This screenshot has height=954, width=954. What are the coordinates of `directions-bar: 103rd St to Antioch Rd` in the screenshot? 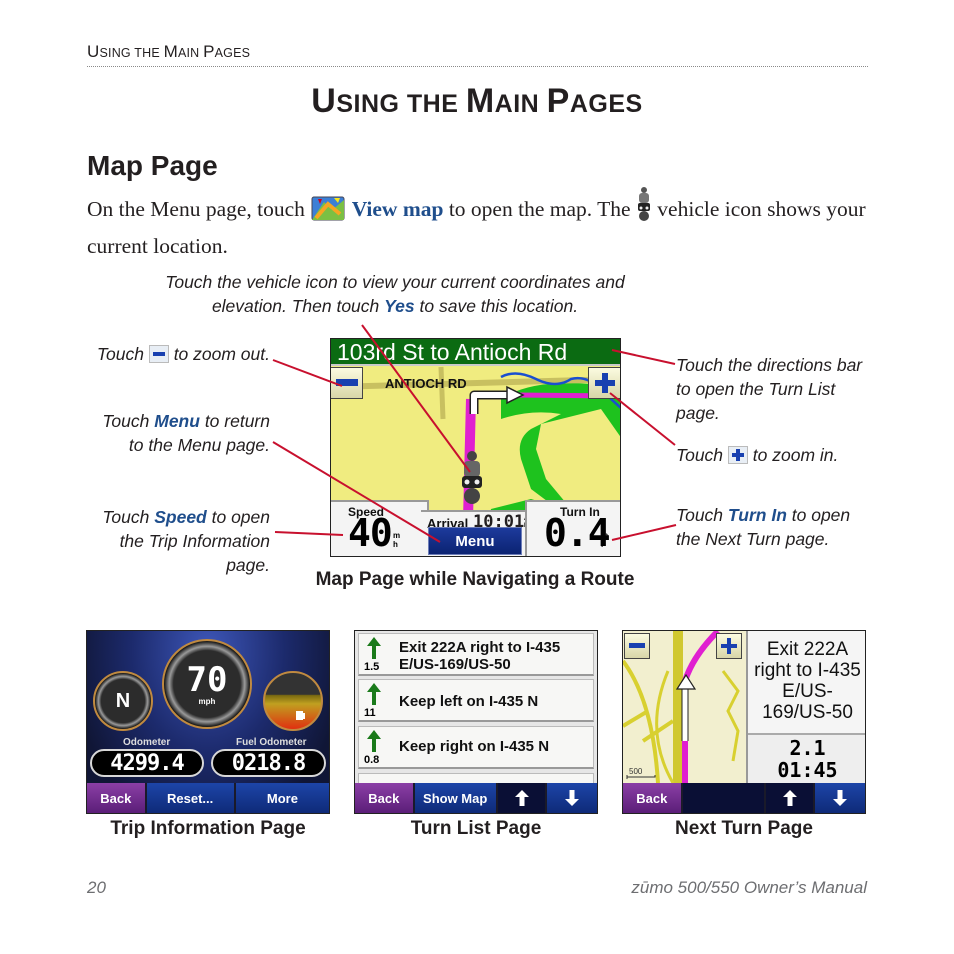 It's located at (475, 352).